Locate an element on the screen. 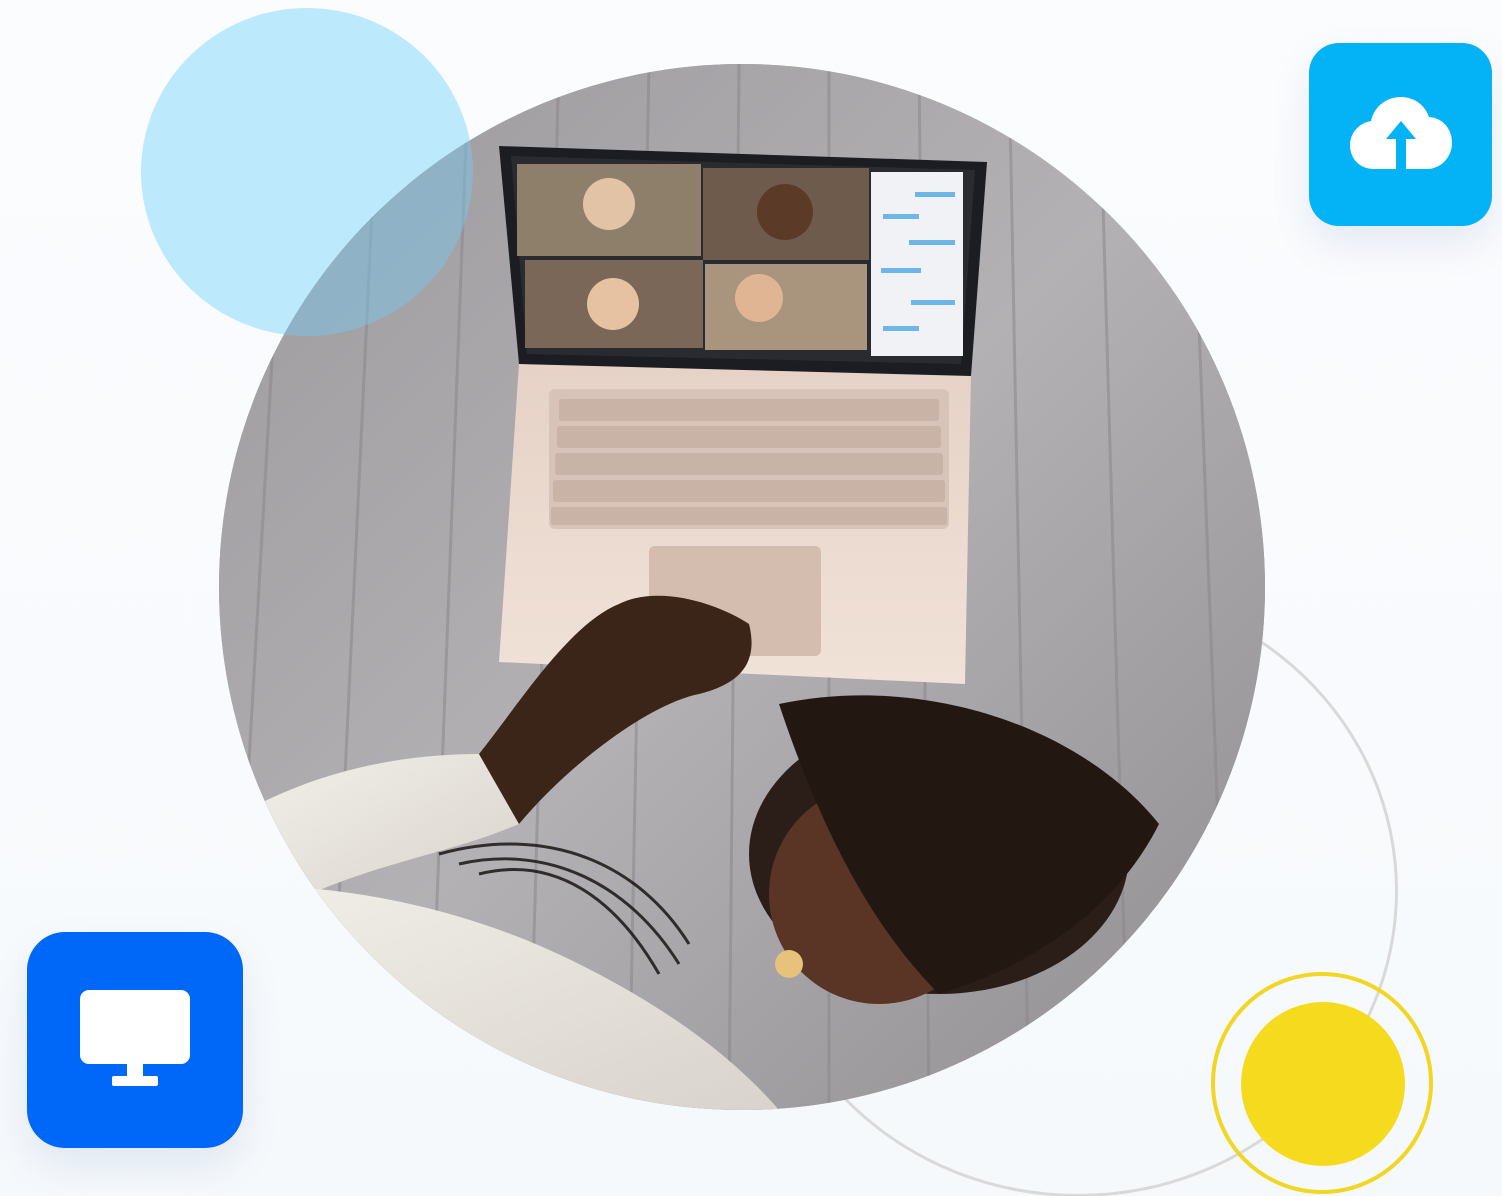 The image size is (1502, 1196). monitor-tile is located at coordinates (135, 1040).